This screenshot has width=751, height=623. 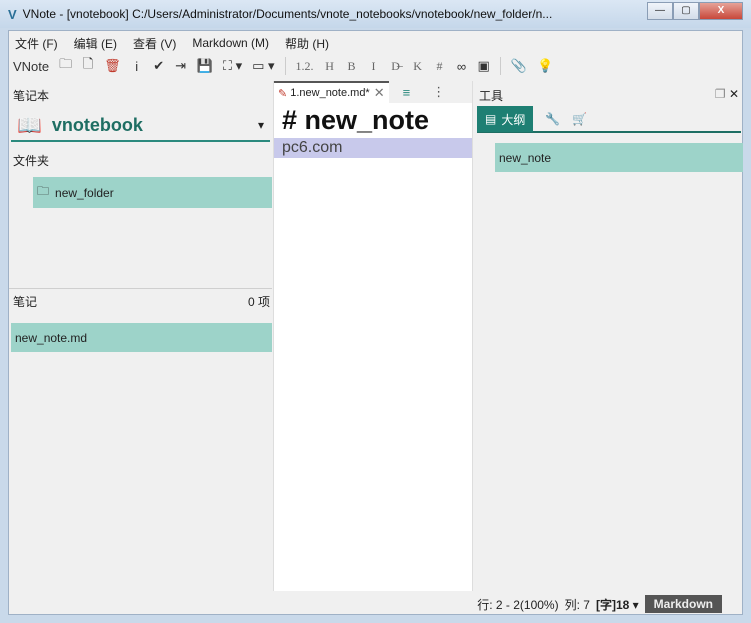 What do you see at coordinates (373, 148) in the screenshot?
I see `current-line: pc6.com` at bounding box center [373, 148].